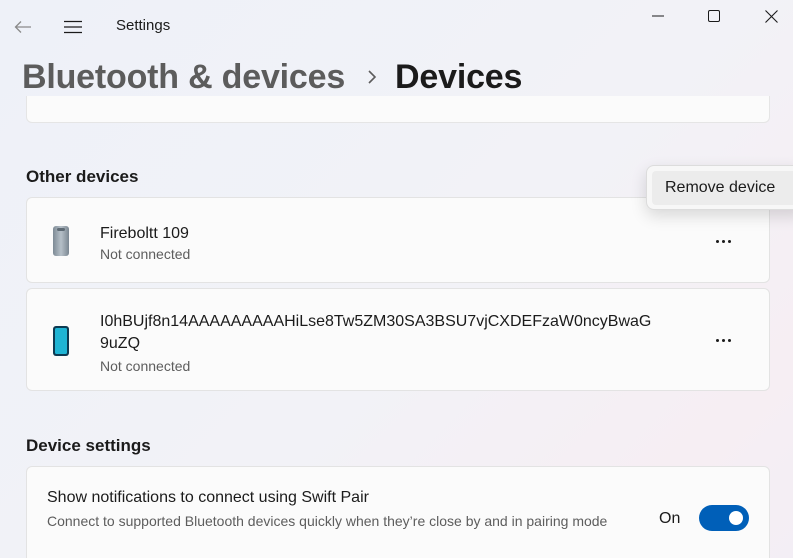 This screenshot has height=558, width=793. I want to click on back-button, so click(23, 27).